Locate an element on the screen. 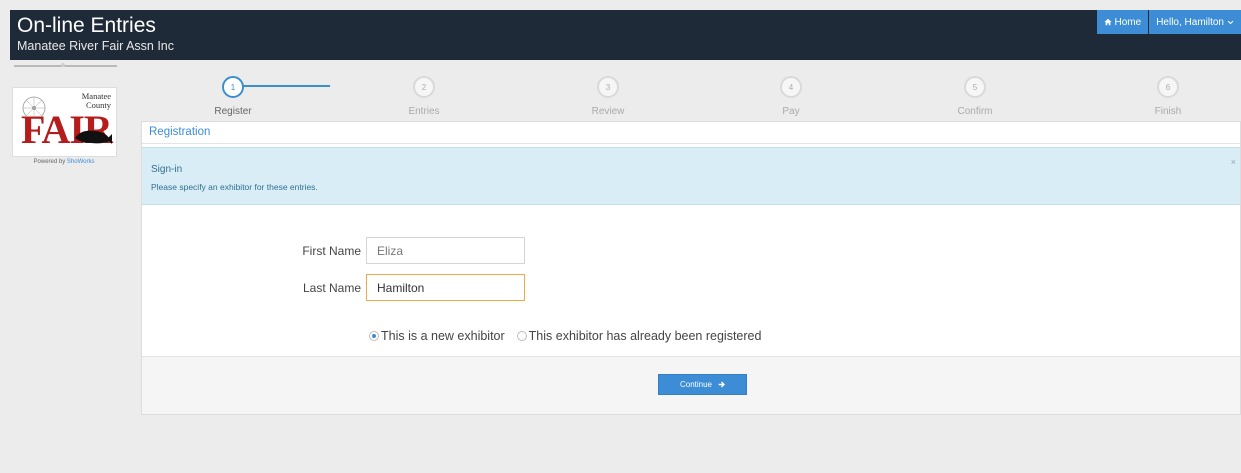 The width and height of the screenshot is (1241, 473). step-confirm: 5 Confirm is located at coordinates (975, 96).